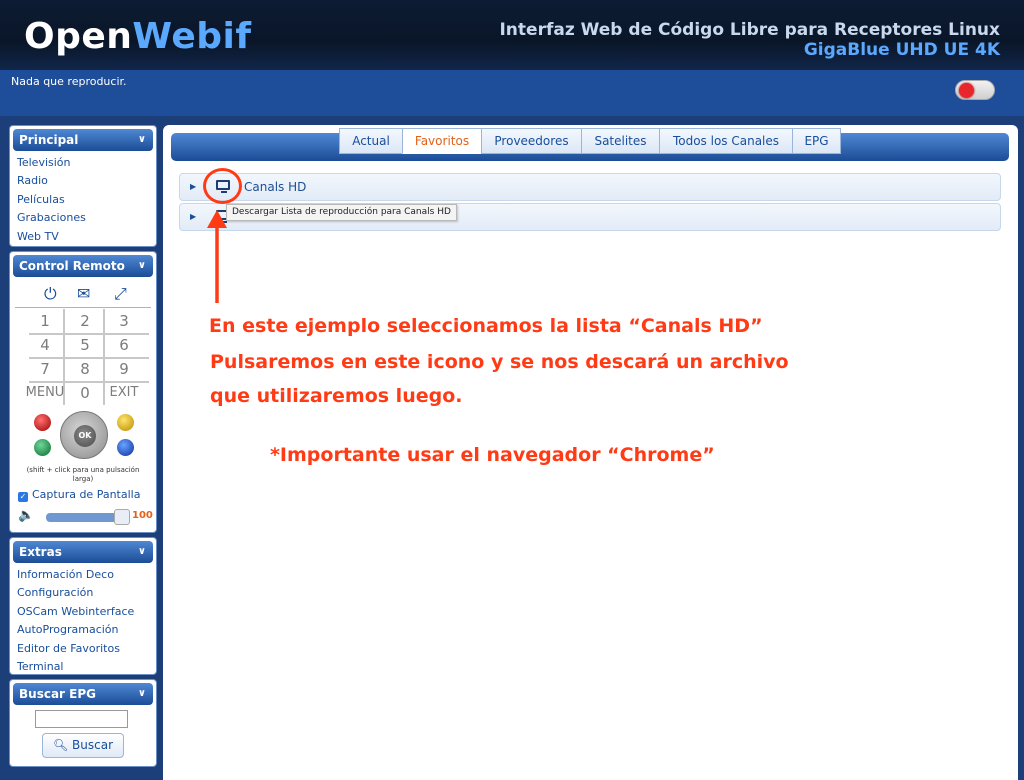 The image size is (1024, 780). I want to click on sidebar-item-bouquet-editor: Editor de Favoritos, so click(83, 649).